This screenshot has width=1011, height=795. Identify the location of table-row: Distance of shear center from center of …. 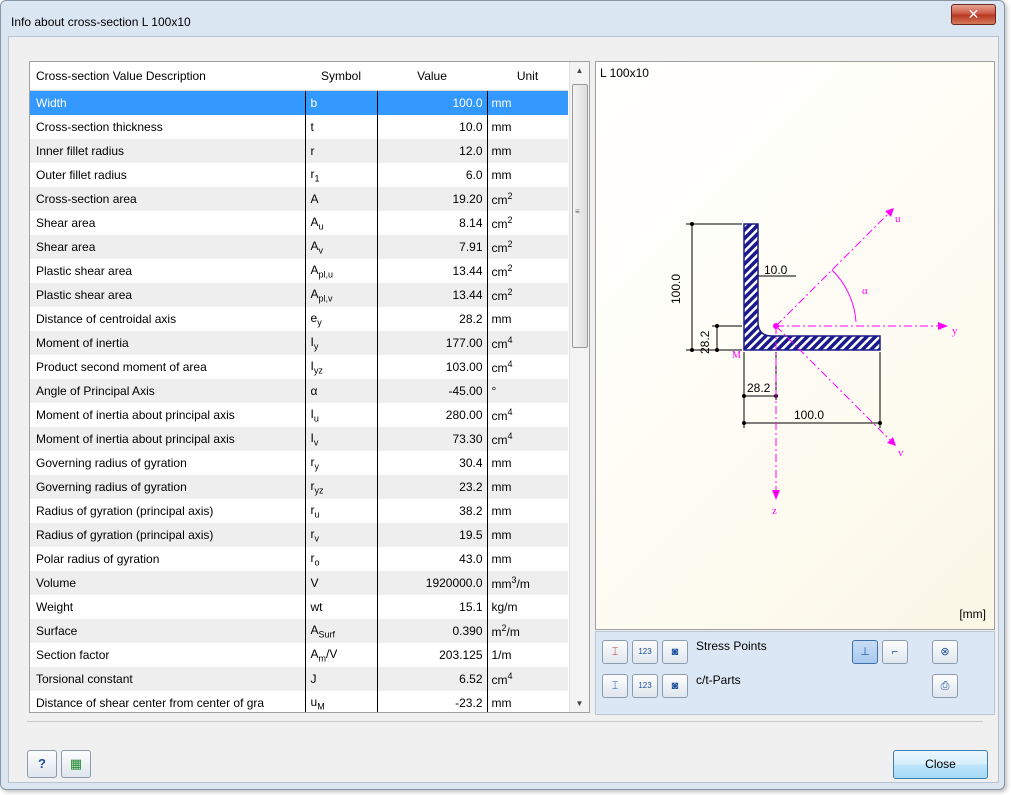
(299, 701).